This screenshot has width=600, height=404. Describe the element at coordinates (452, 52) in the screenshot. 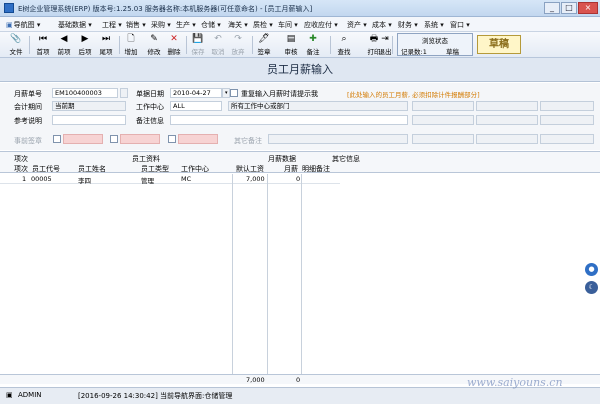

I see `browse-state: 草稿` at that location.